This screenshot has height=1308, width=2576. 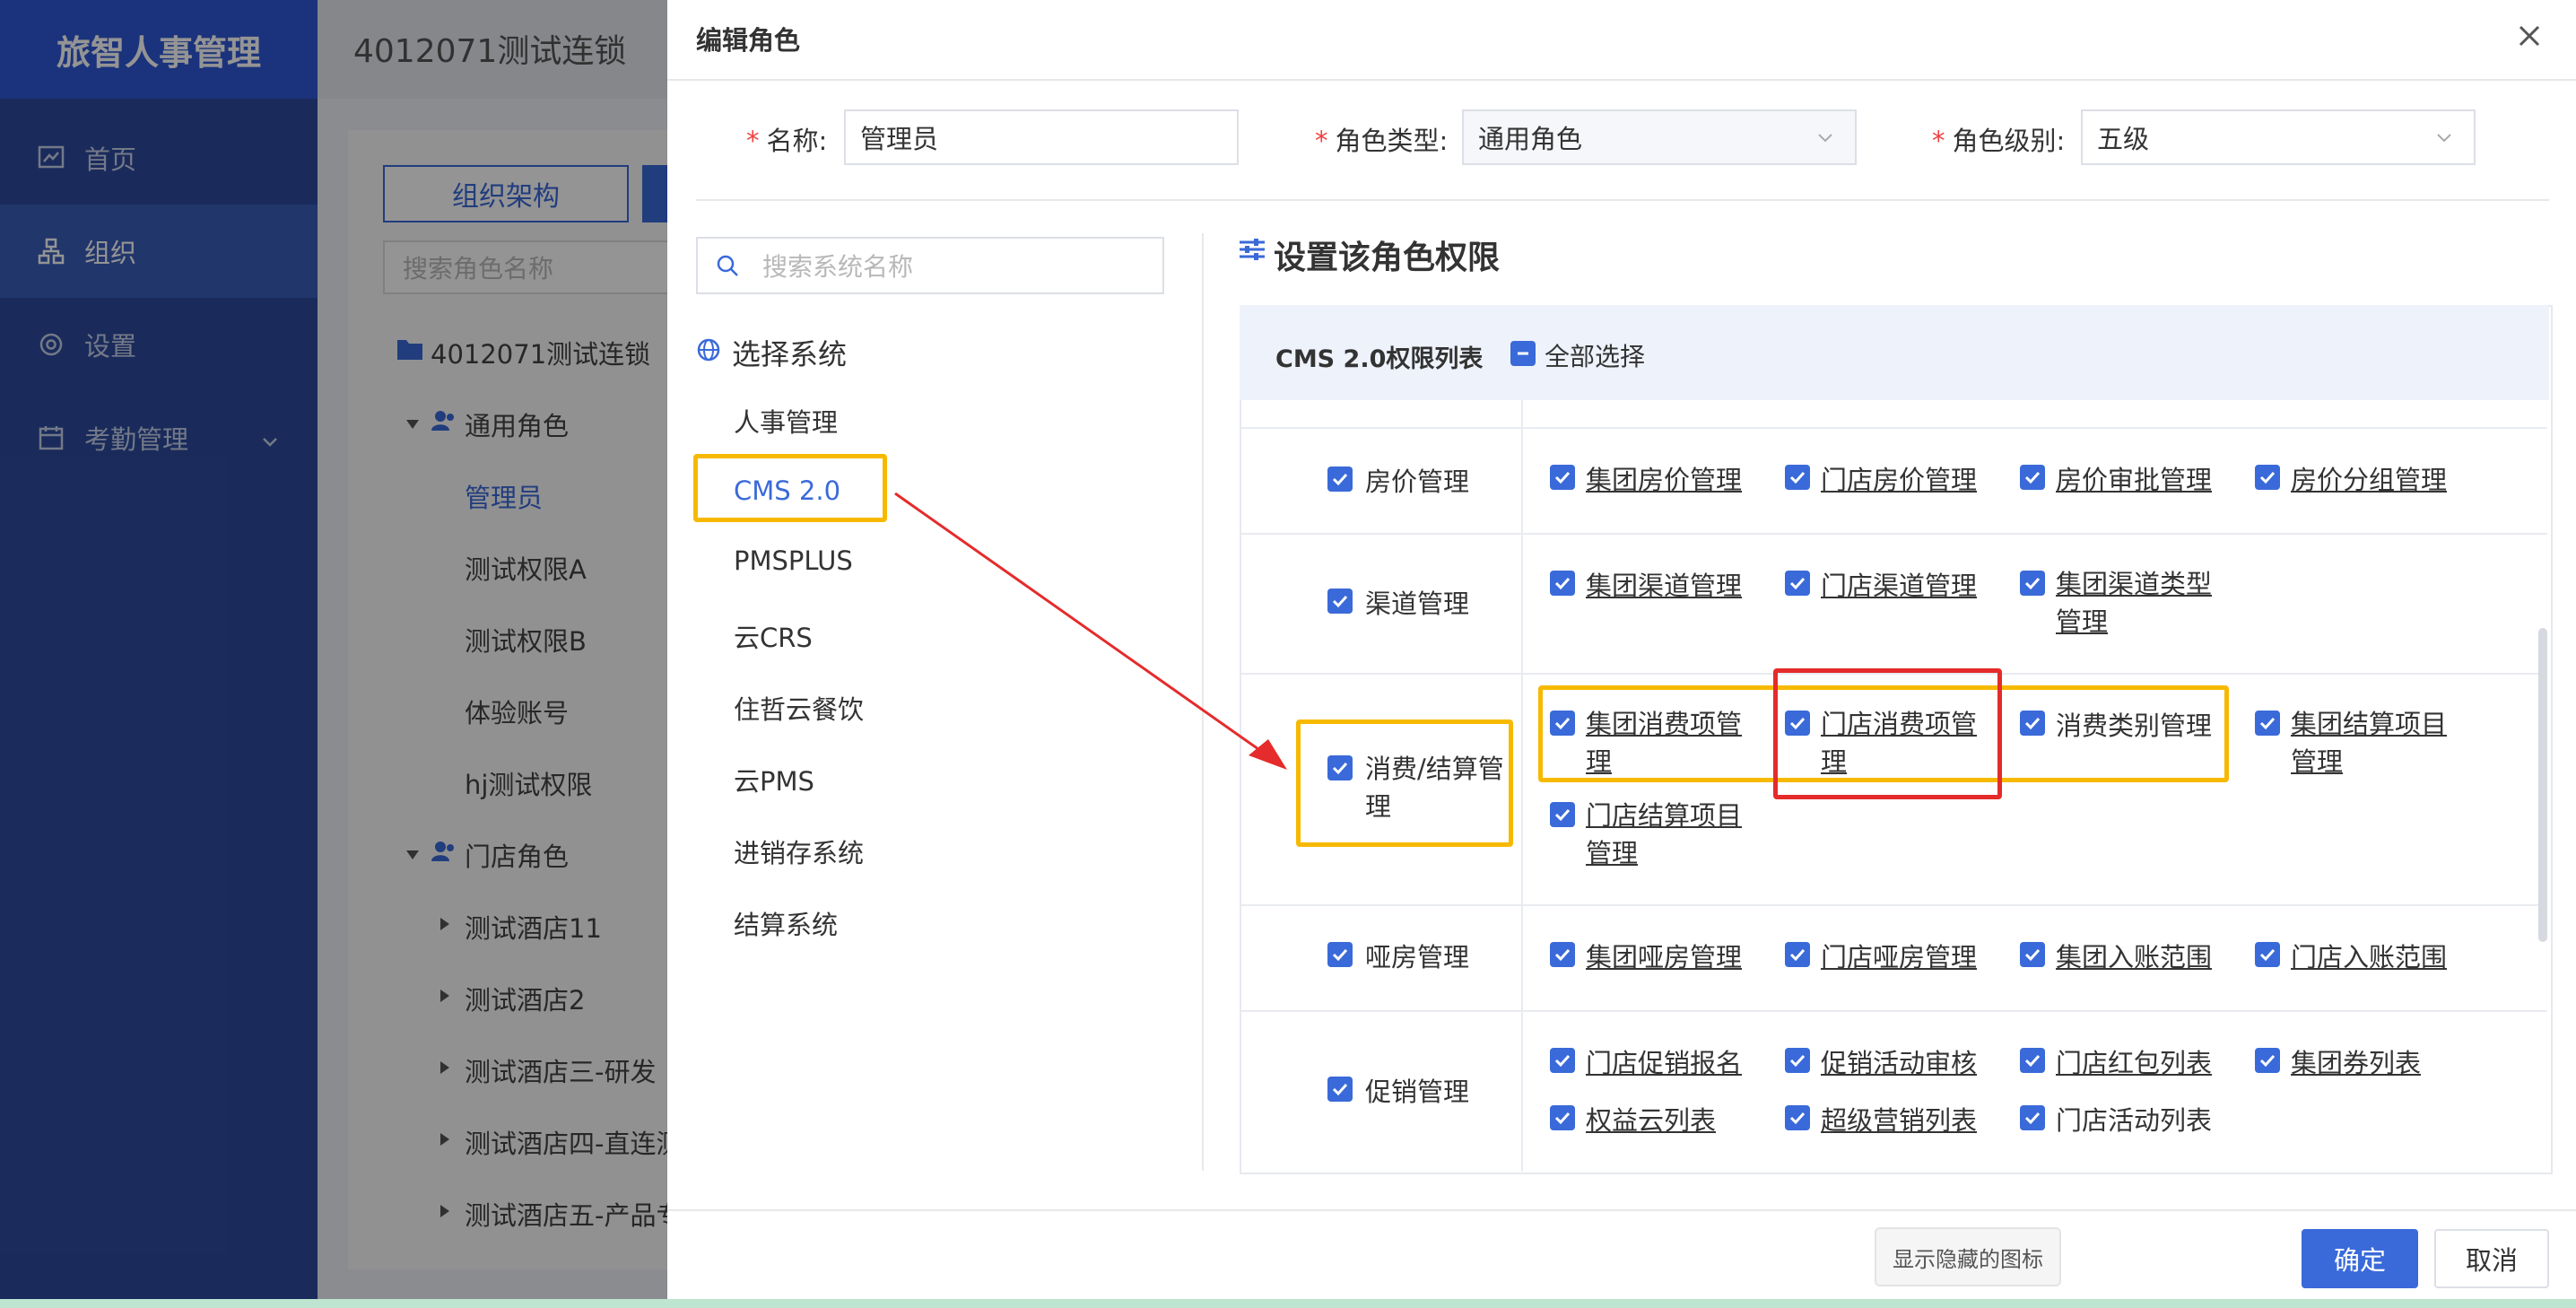 I want to click on select-all-checkbox, so click(x=1523, y=354).